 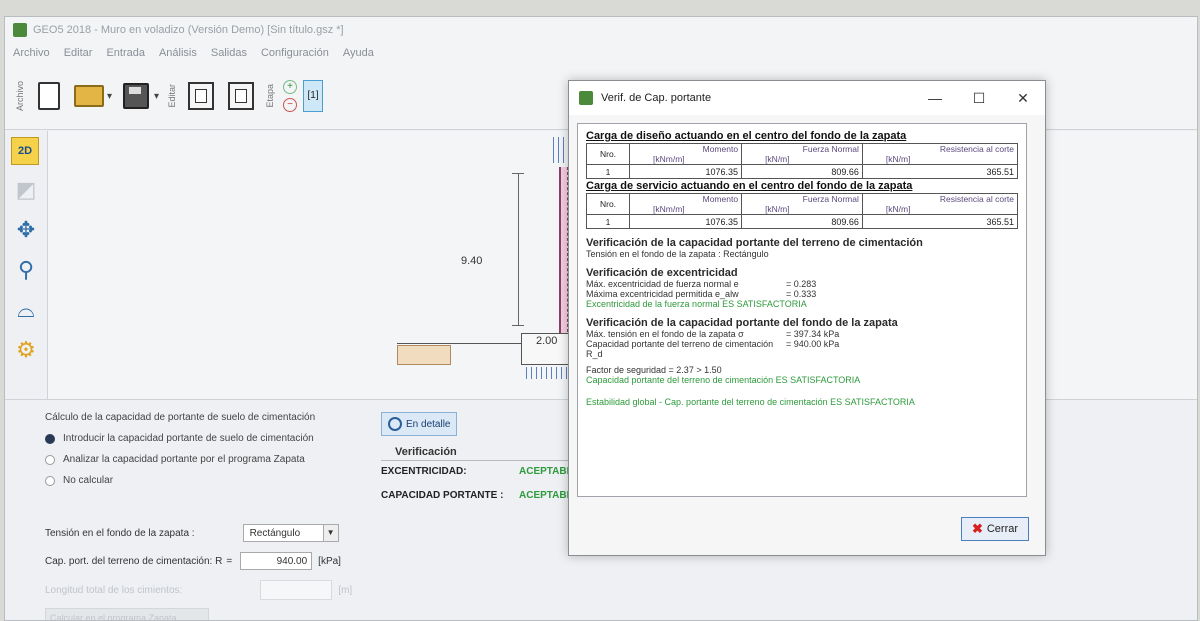 I want to click on save-button, so click(x=136, y=96).